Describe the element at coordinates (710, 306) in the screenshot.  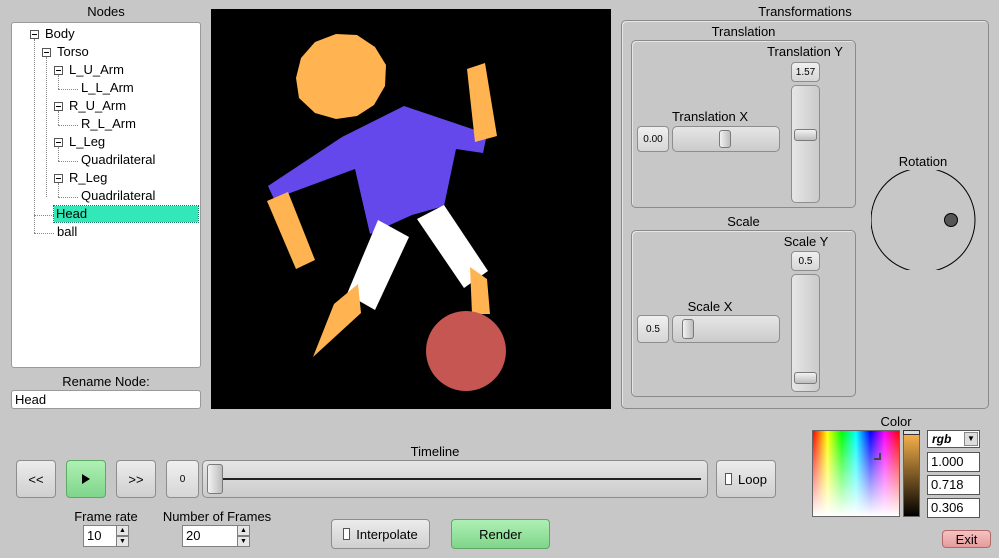
I see `scale-x-label: Scale X` at that location.